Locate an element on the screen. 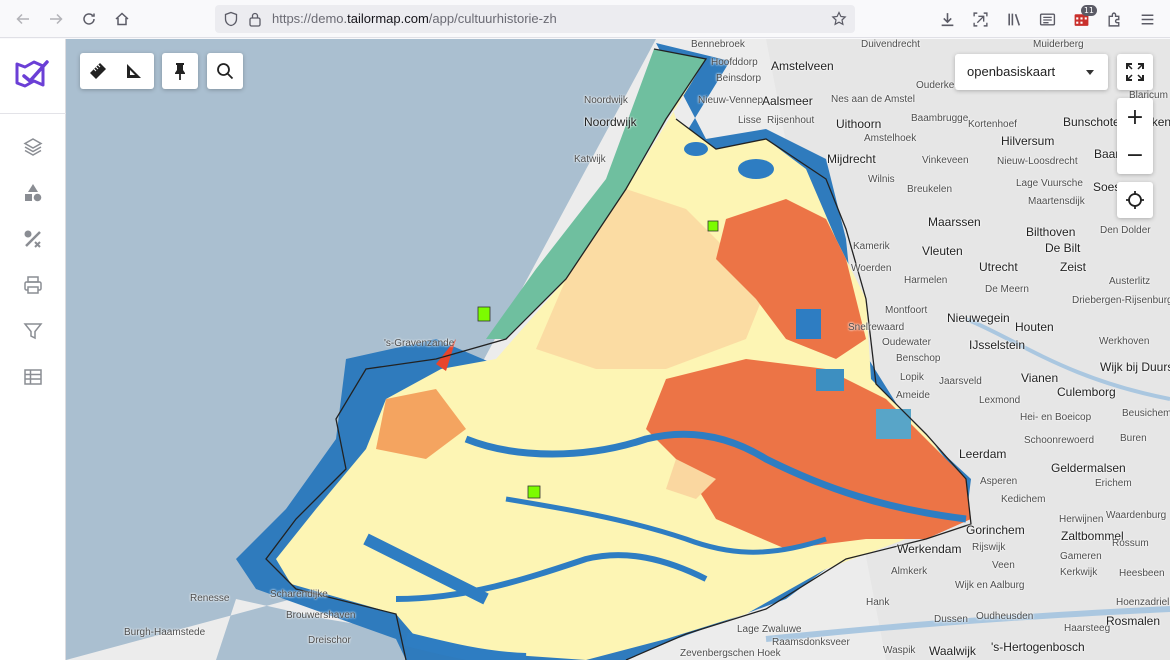  place-label: Nieuw-Loosdrecht is located at coordinates (1037, 161).